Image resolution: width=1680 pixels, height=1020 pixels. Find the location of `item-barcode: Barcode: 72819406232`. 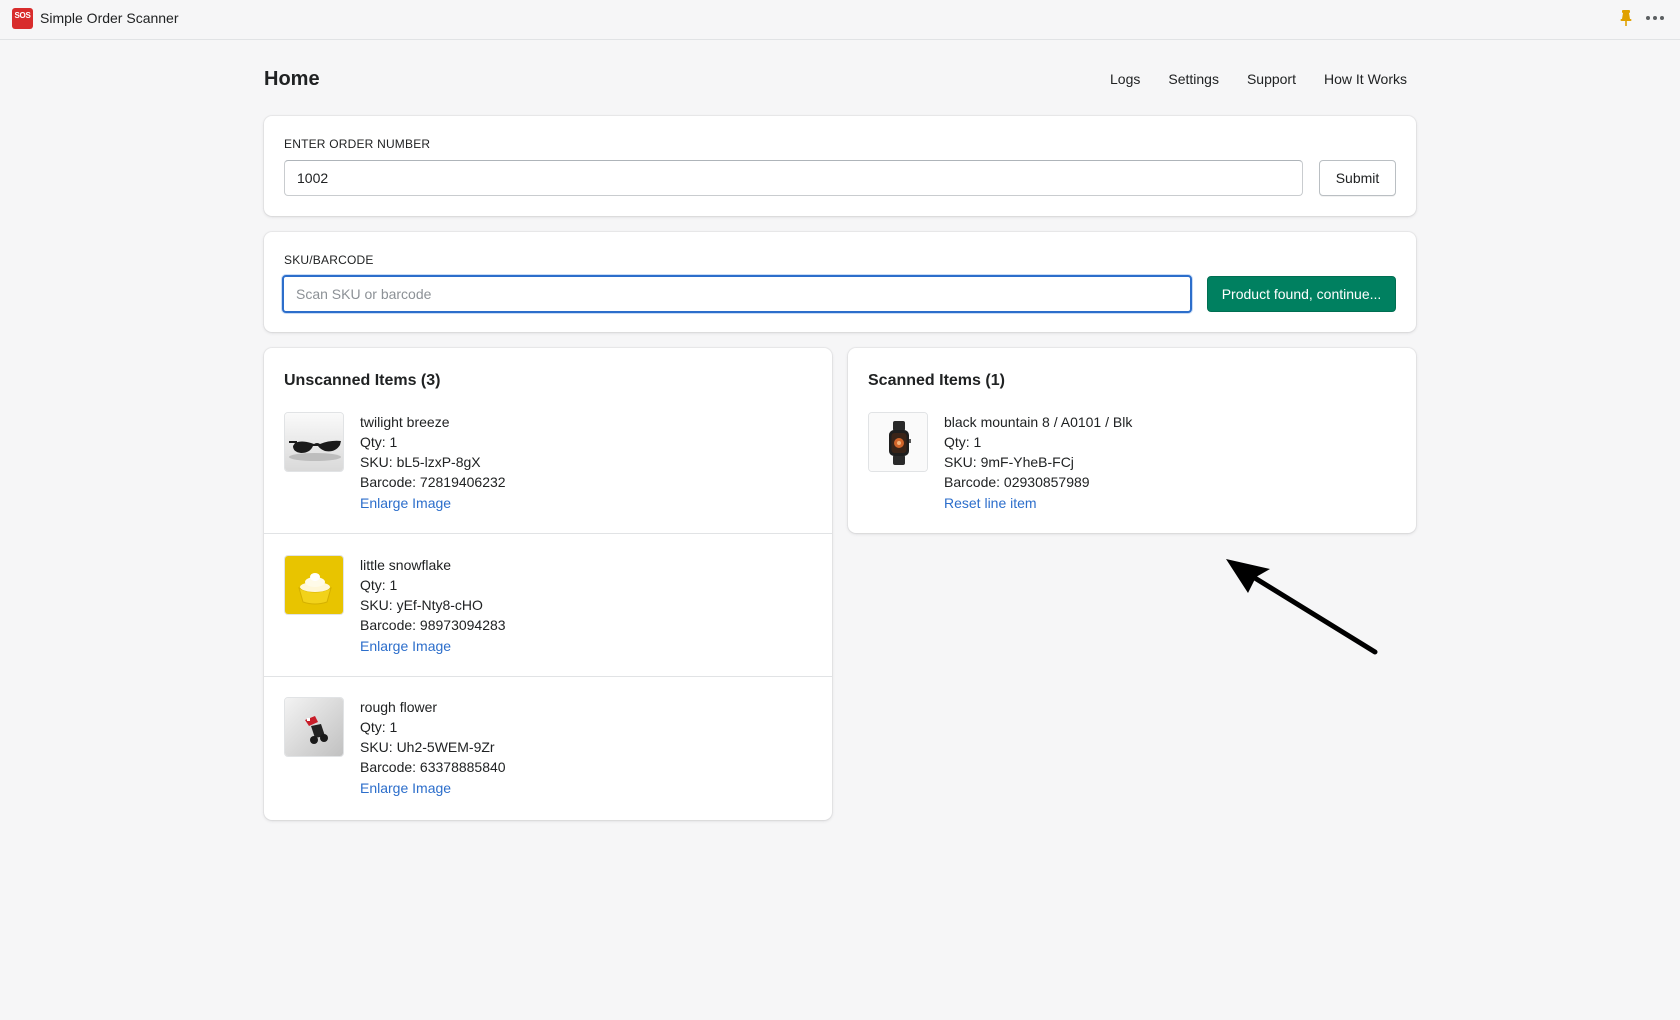

item-barcode: Barcode: 72819406232 is located at coordinates (433, 482).